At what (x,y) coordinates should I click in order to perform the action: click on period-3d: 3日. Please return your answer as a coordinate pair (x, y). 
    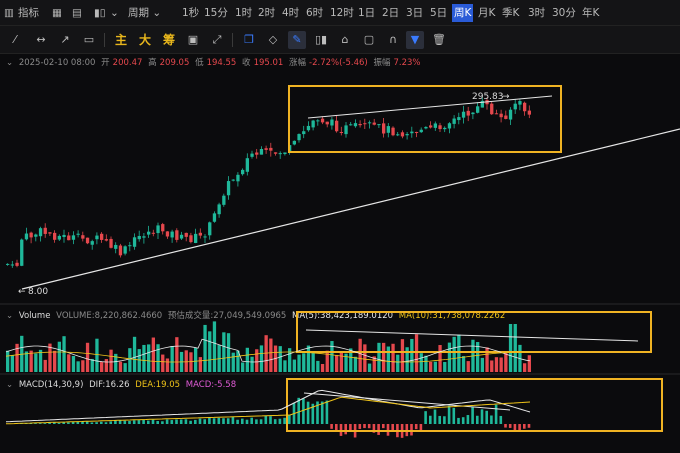
    Looking at the image, I should click on (414, 13).